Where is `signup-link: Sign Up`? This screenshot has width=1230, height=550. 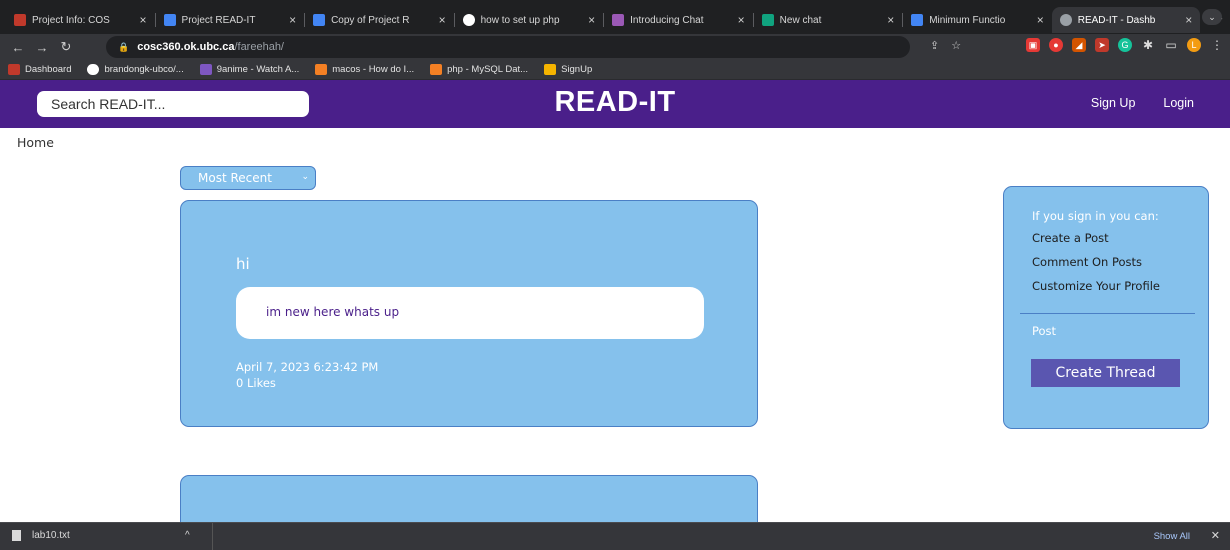 signup-link: Sign Up is located at coordinates (1113, 103).